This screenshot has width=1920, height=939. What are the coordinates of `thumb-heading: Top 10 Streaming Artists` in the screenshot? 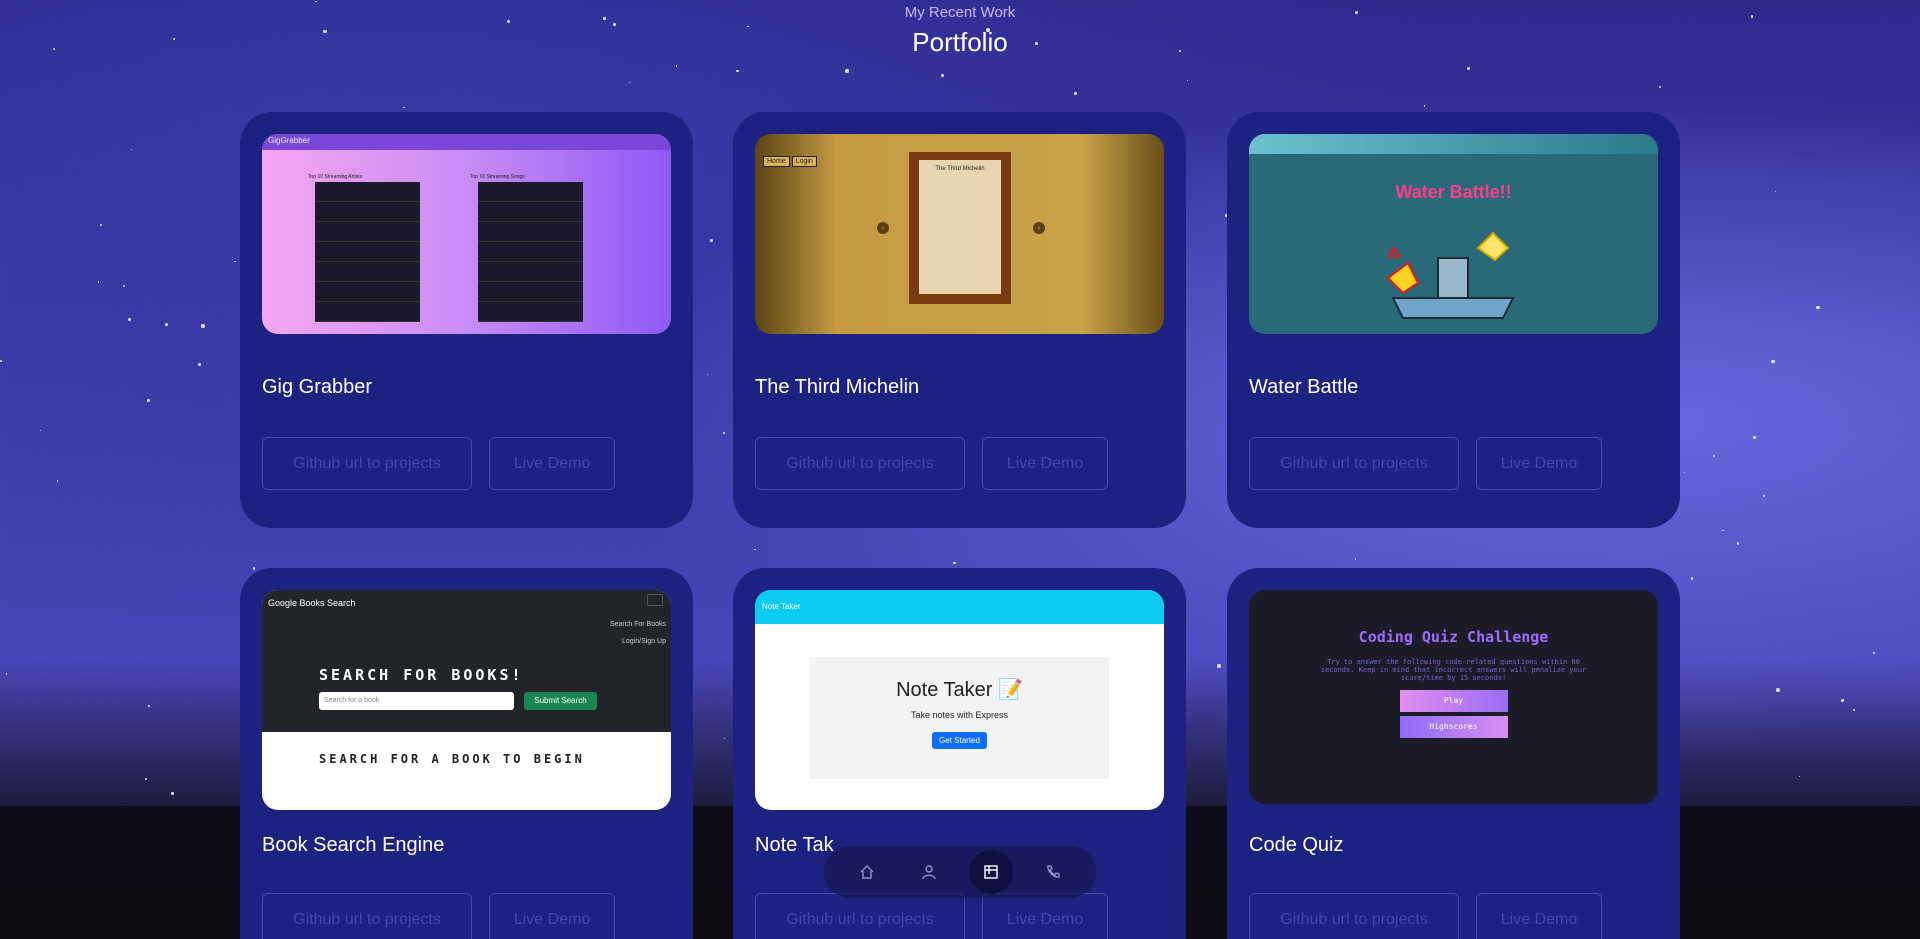 It's located at (335, 177).